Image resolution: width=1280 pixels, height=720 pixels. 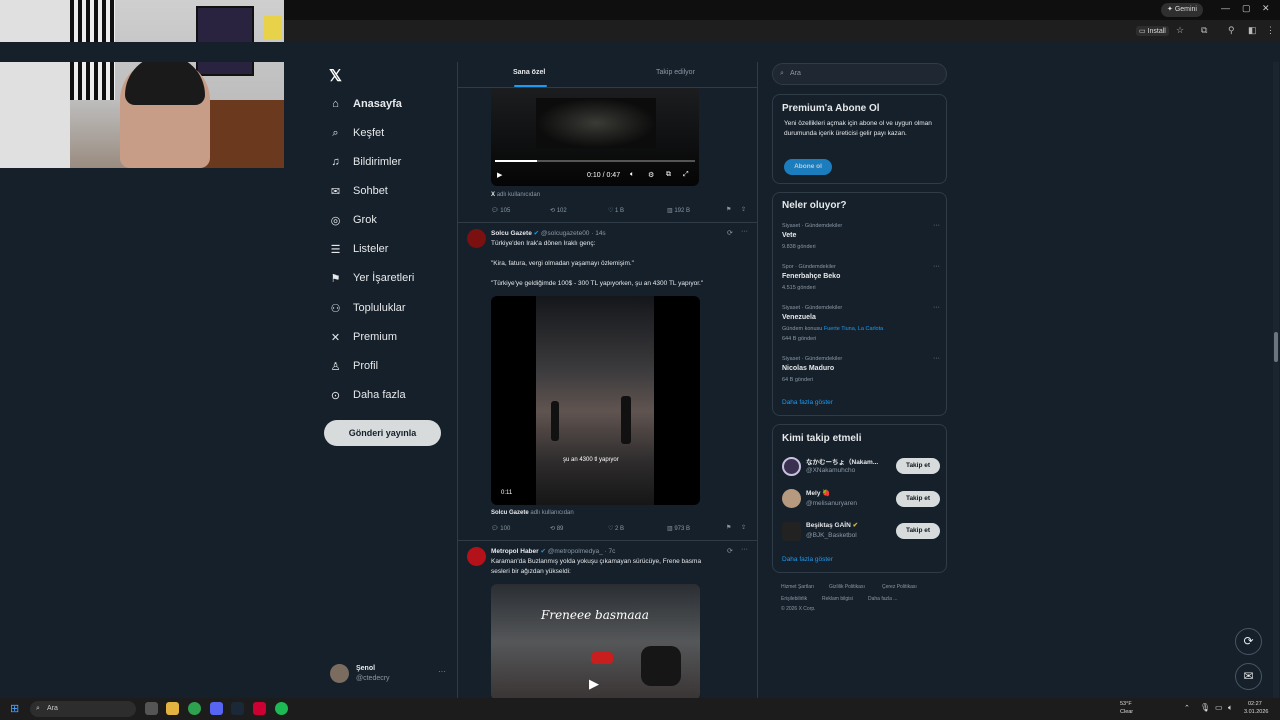 What do you see at coordinates (1270, 30) in the screenshot?
I see `menu-icon: ⋮` at bounding box center [1270, 30].